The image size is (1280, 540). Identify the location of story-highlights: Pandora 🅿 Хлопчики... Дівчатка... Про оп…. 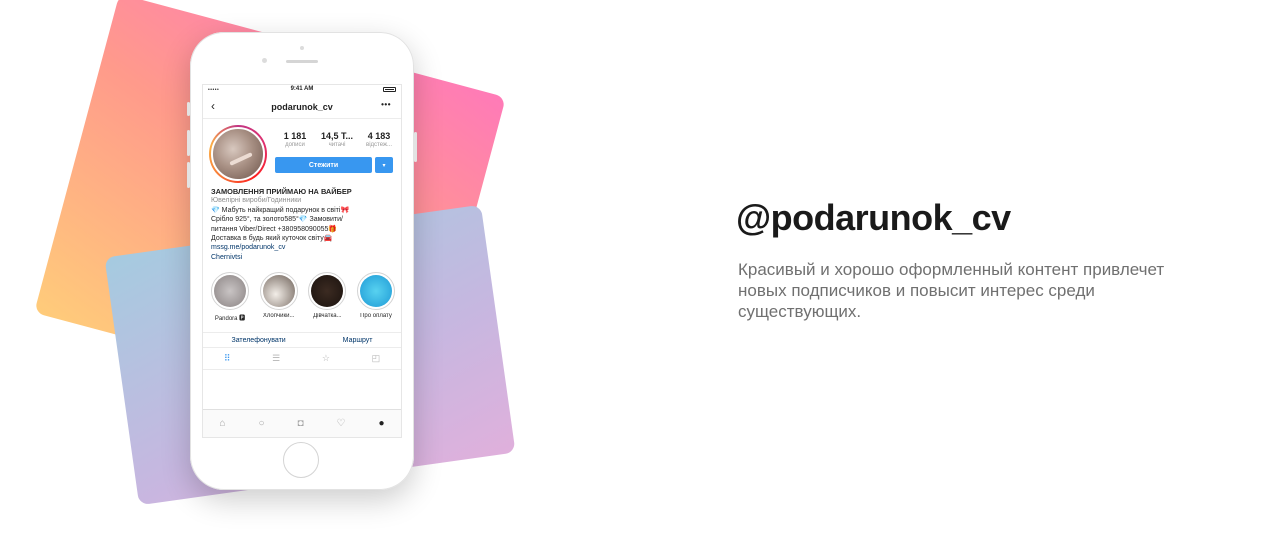
(302, 292).